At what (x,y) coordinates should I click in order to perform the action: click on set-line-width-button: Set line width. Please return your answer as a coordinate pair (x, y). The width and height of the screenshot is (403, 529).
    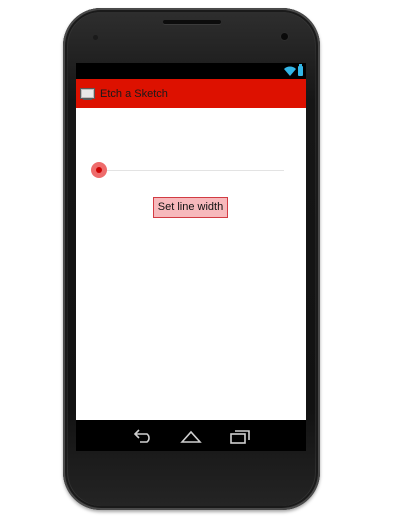
    Looking at the image, I should click on (190, 207).